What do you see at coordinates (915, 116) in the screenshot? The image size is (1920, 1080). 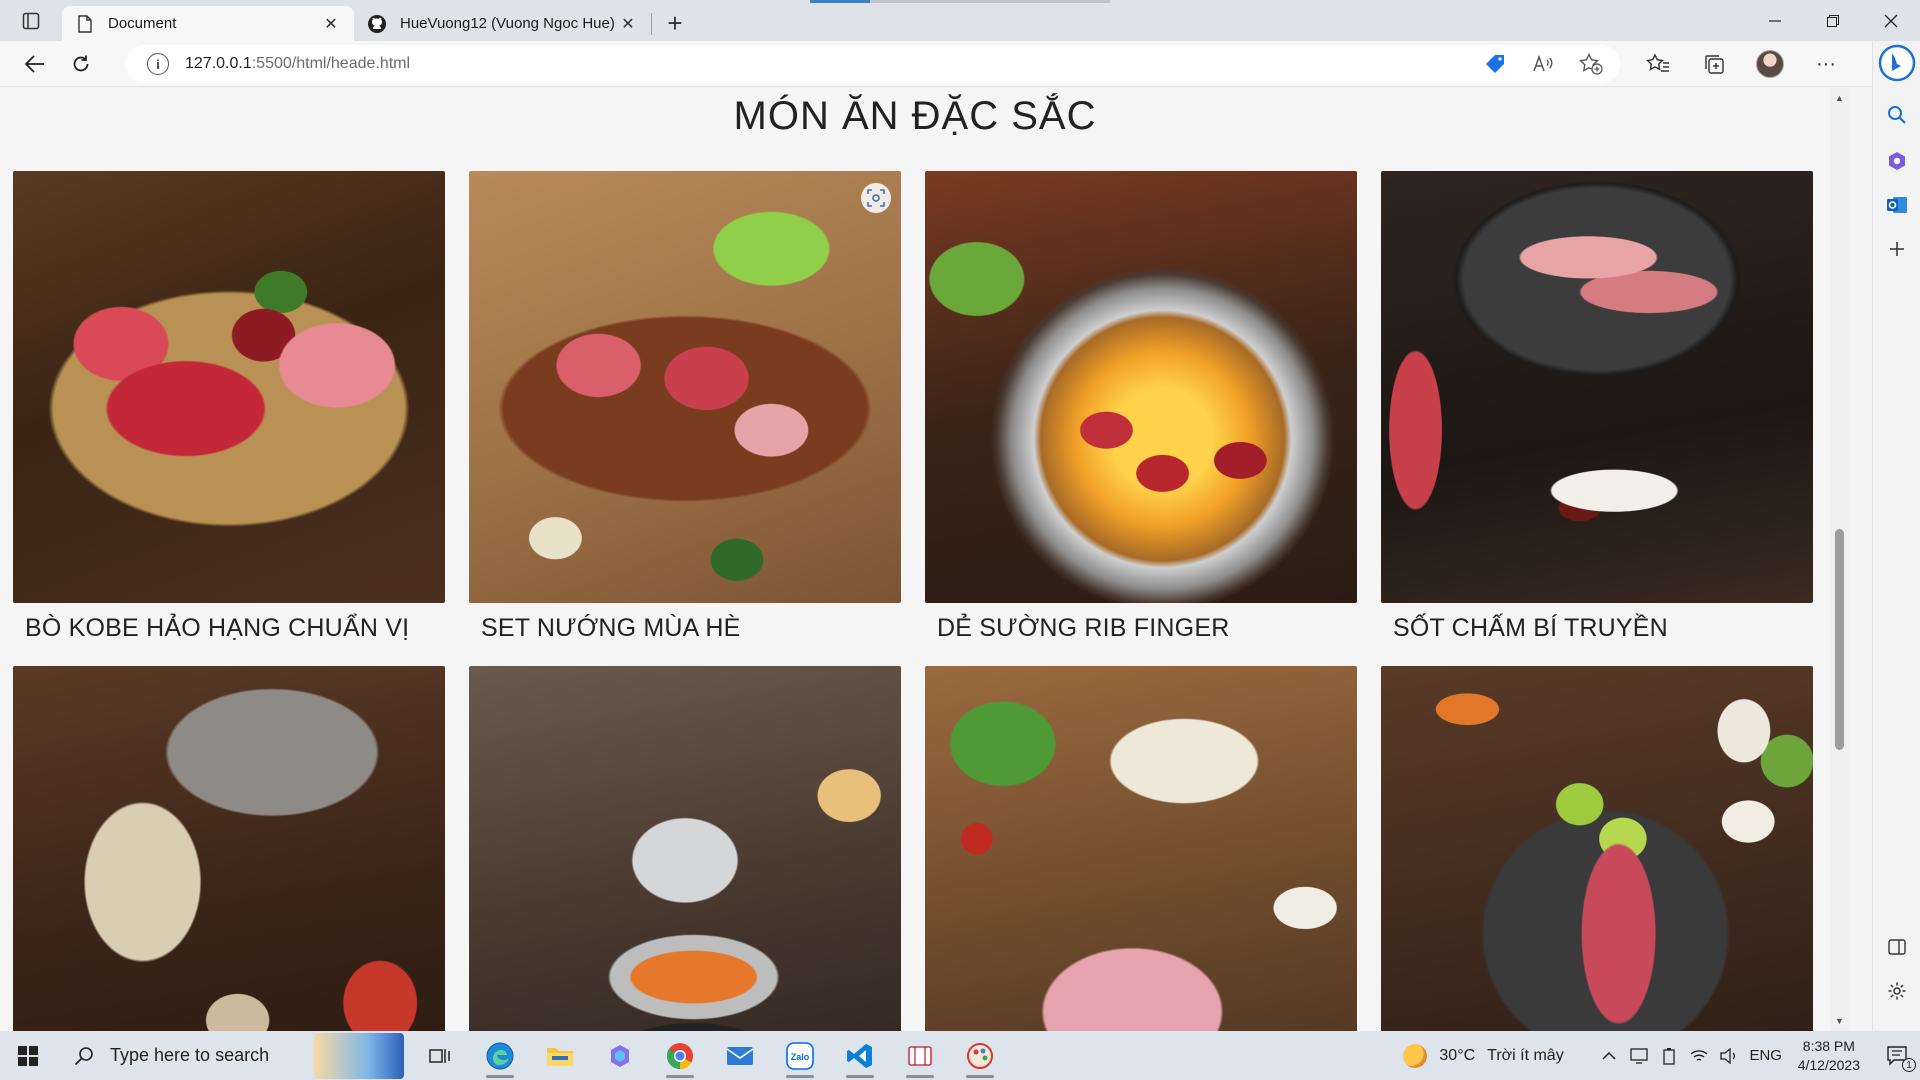 I see `page-title: MÓN ĂN ĐẶC SẮC` at bounding box center [915, 116].